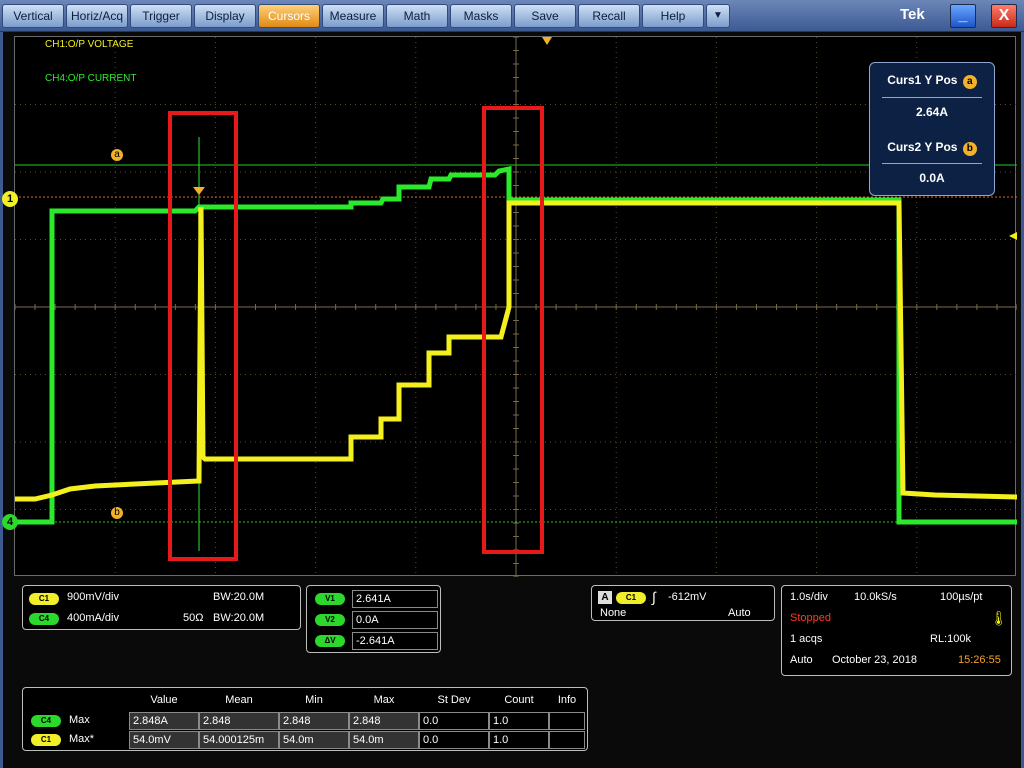  Describe the element at coordinates (979, 660) in the screenshot. I see `acq-time: 15:26:55` at that location.